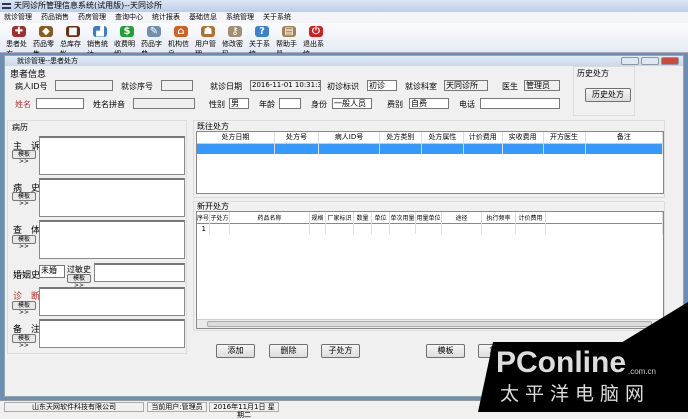 Image resolution: width=688 pixels, height=419 pixels. What do you see at coordinates (181, 40) in the screenshot?
I see `toolbar-button: ⌂机构信息` at bounding box center [181, 40].